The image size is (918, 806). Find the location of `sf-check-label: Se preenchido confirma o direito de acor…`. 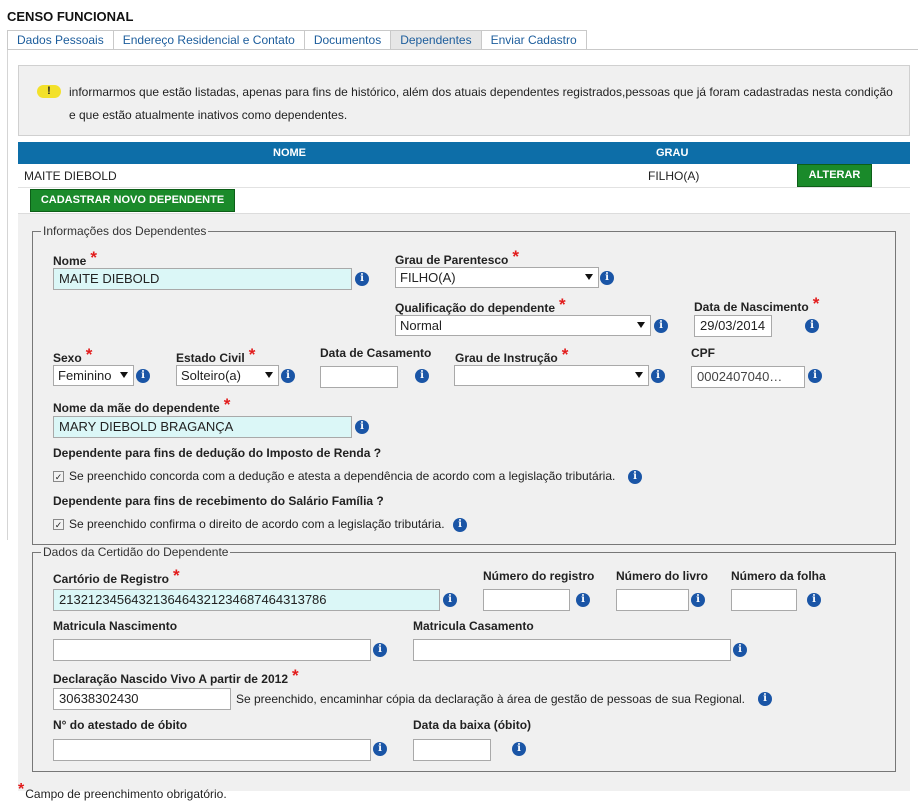

sf-check-label: Se preenchido confirma o direito de acor… is located at coordinates (257, 524).